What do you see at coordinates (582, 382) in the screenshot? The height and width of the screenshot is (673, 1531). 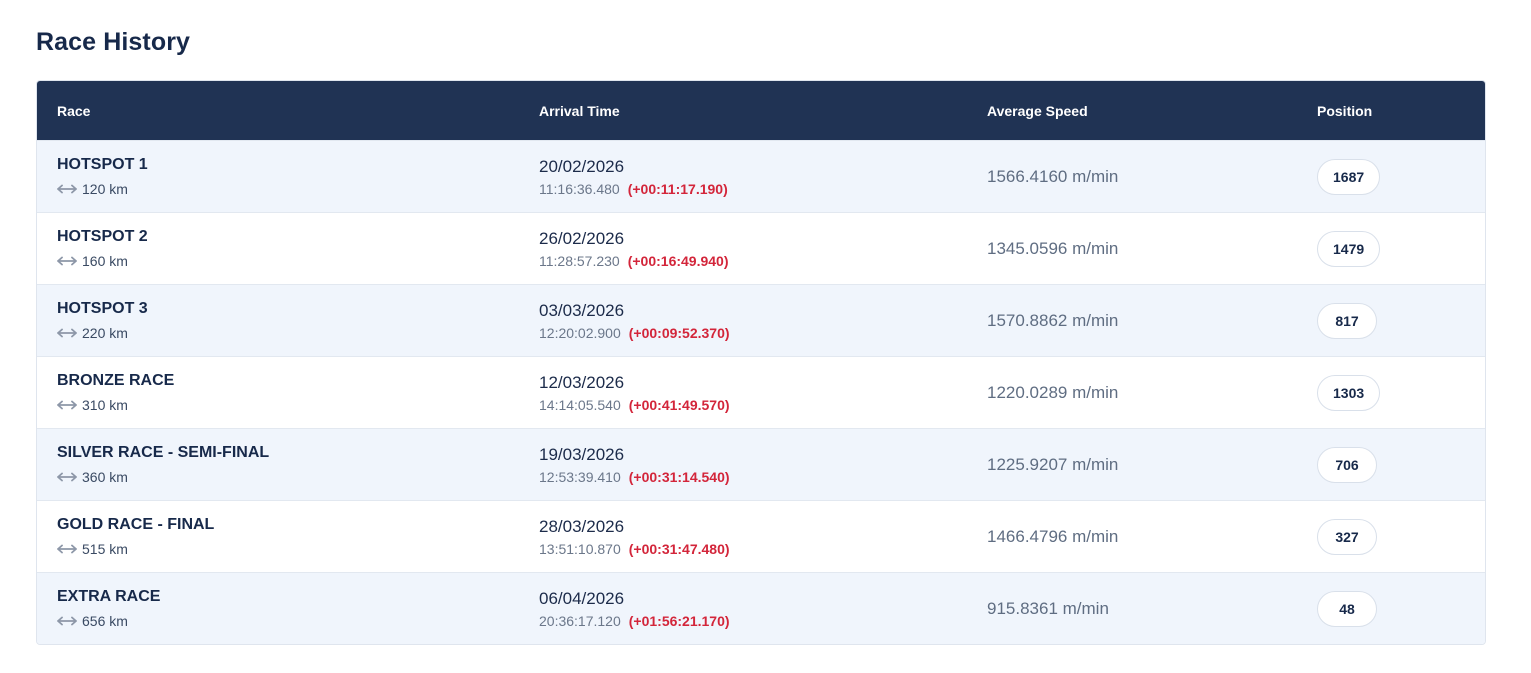 I see `arrival-date: 12/03/2026` at bounding box center [582, 382].